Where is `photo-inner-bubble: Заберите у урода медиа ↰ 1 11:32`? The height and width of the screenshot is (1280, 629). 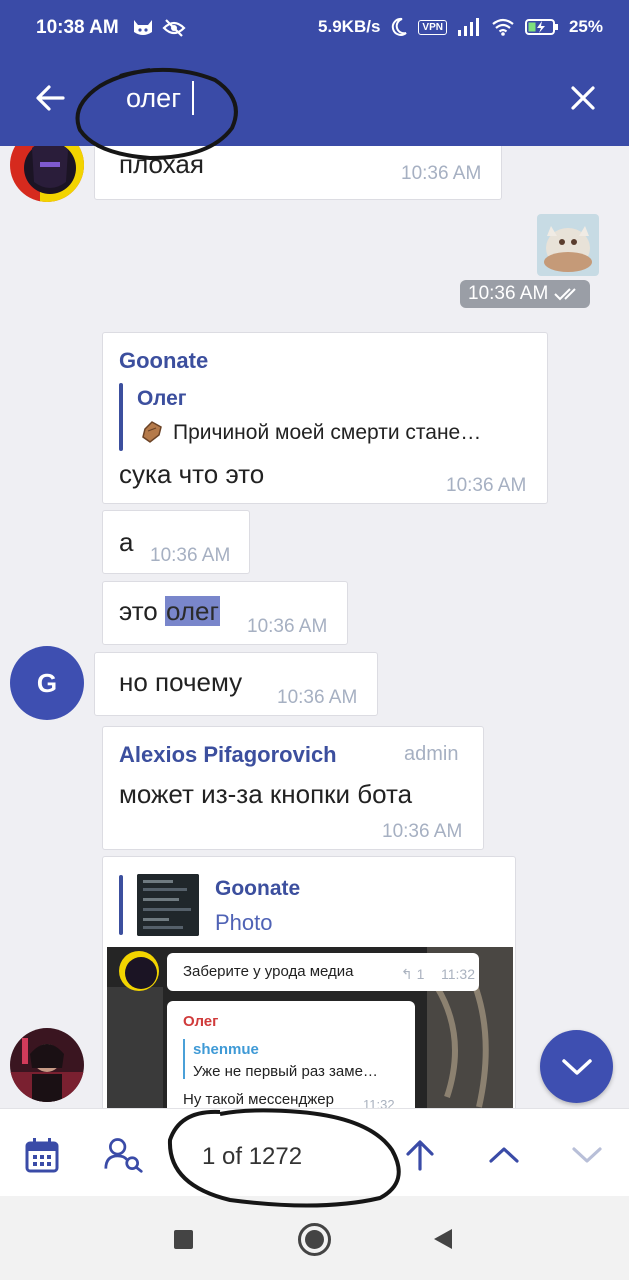
photo-inner-bubble: Заберите у урода медиа ↰ 1 11:32 is located at coordinates (323, 972).